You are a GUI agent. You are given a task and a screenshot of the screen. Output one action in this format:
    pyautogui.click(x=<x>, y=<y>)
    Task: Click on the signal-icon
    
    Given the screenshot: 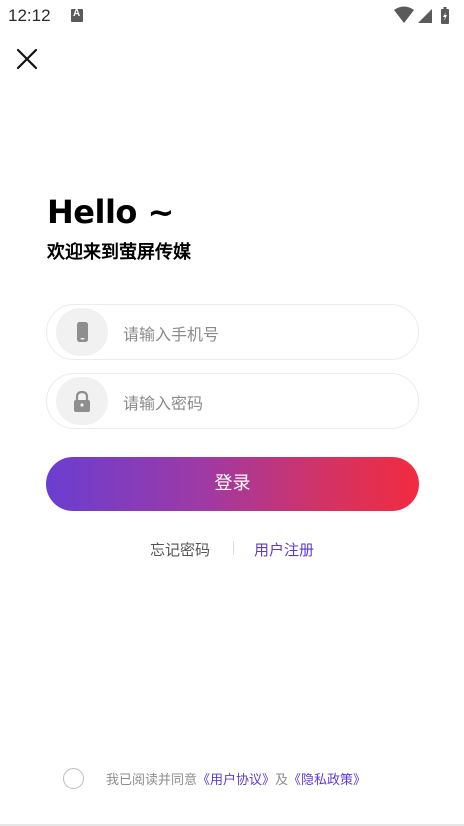 What is the action you would take?
    pyautogui.click(x=425, y=16)
    